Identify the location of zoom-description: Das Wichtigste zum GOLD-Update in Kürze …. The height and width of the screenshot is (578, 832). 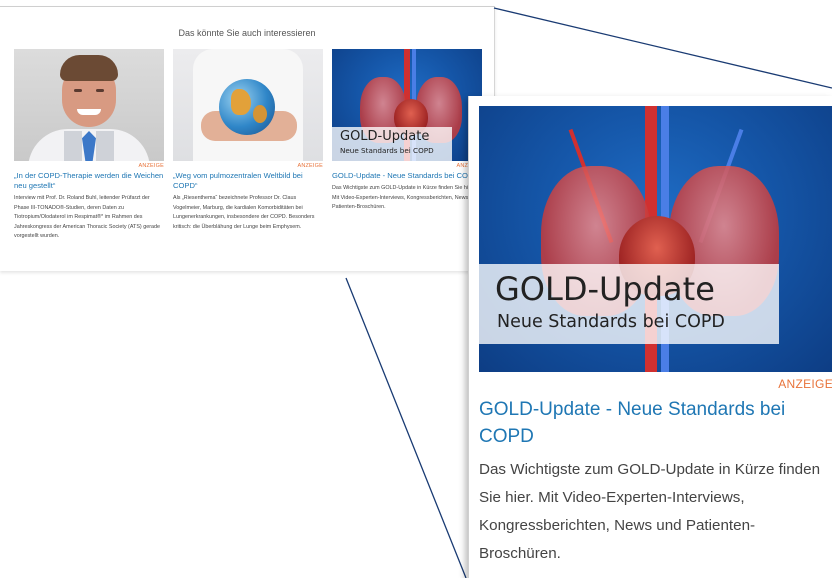
(650, 511).